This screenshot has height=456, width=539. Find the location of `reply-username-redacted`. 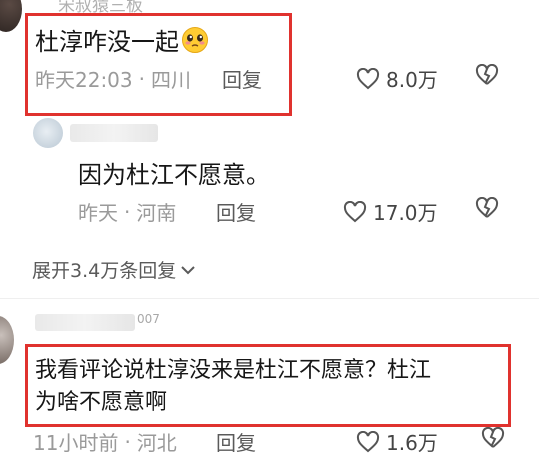

reply-username-redacted is located at coordinates (114, 133).